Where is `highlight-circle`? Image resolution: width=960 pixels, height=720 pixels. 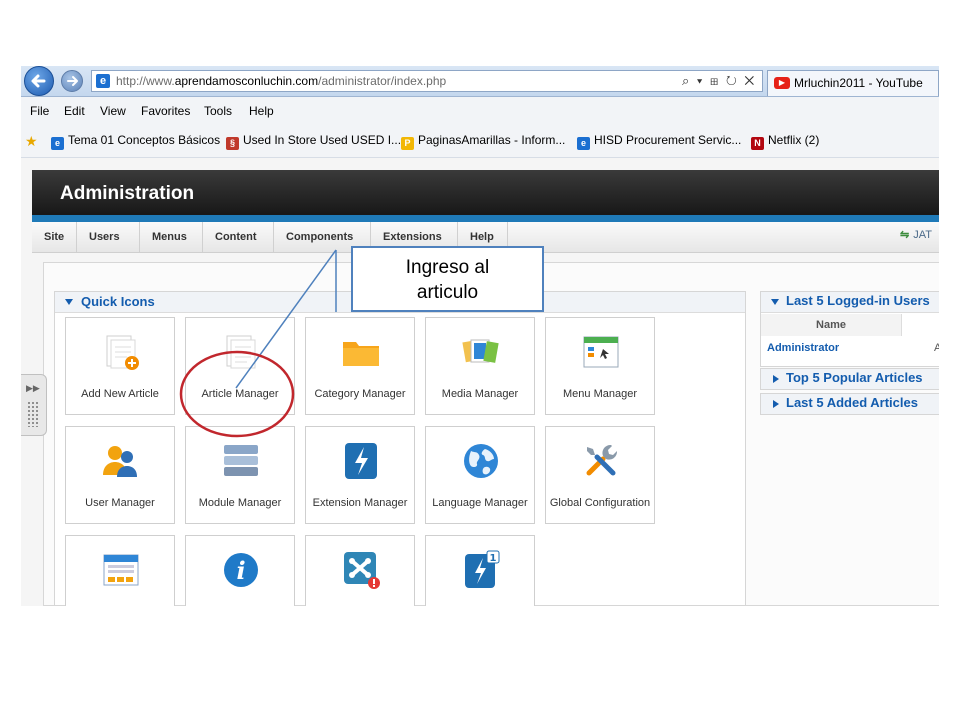
highlight-circle is located at coordinates (237, 394).